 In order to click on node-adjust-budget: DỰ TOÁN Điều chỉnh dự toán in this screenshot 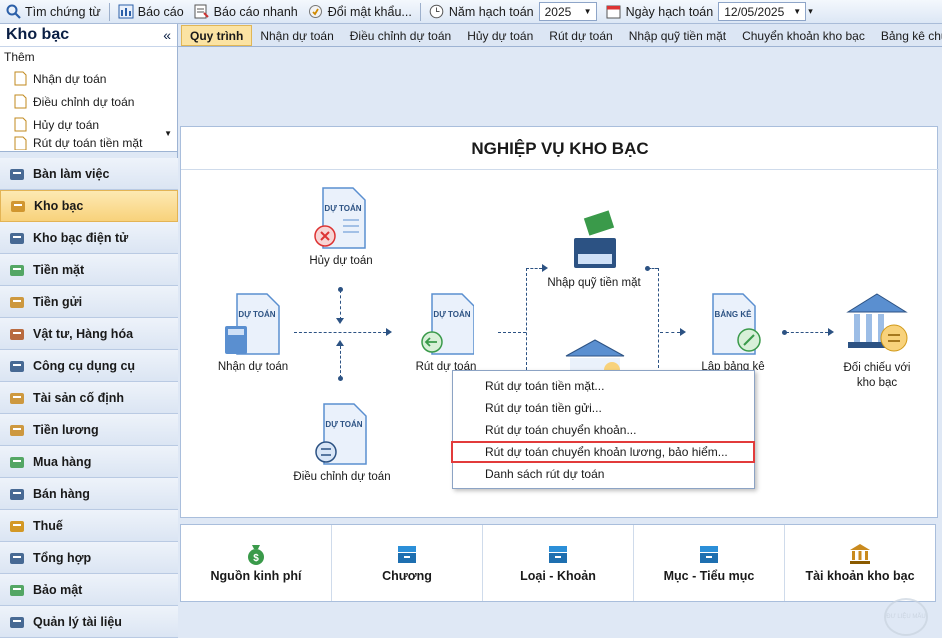, I will do `click(342, 442)`.